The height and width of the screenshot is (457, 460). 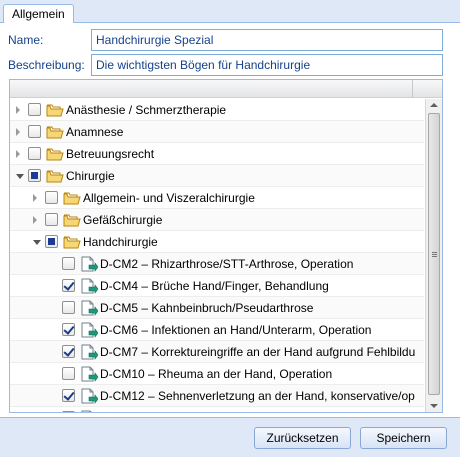 I want to click on description-label: Beschreibung:, so click(x=46, y=65).